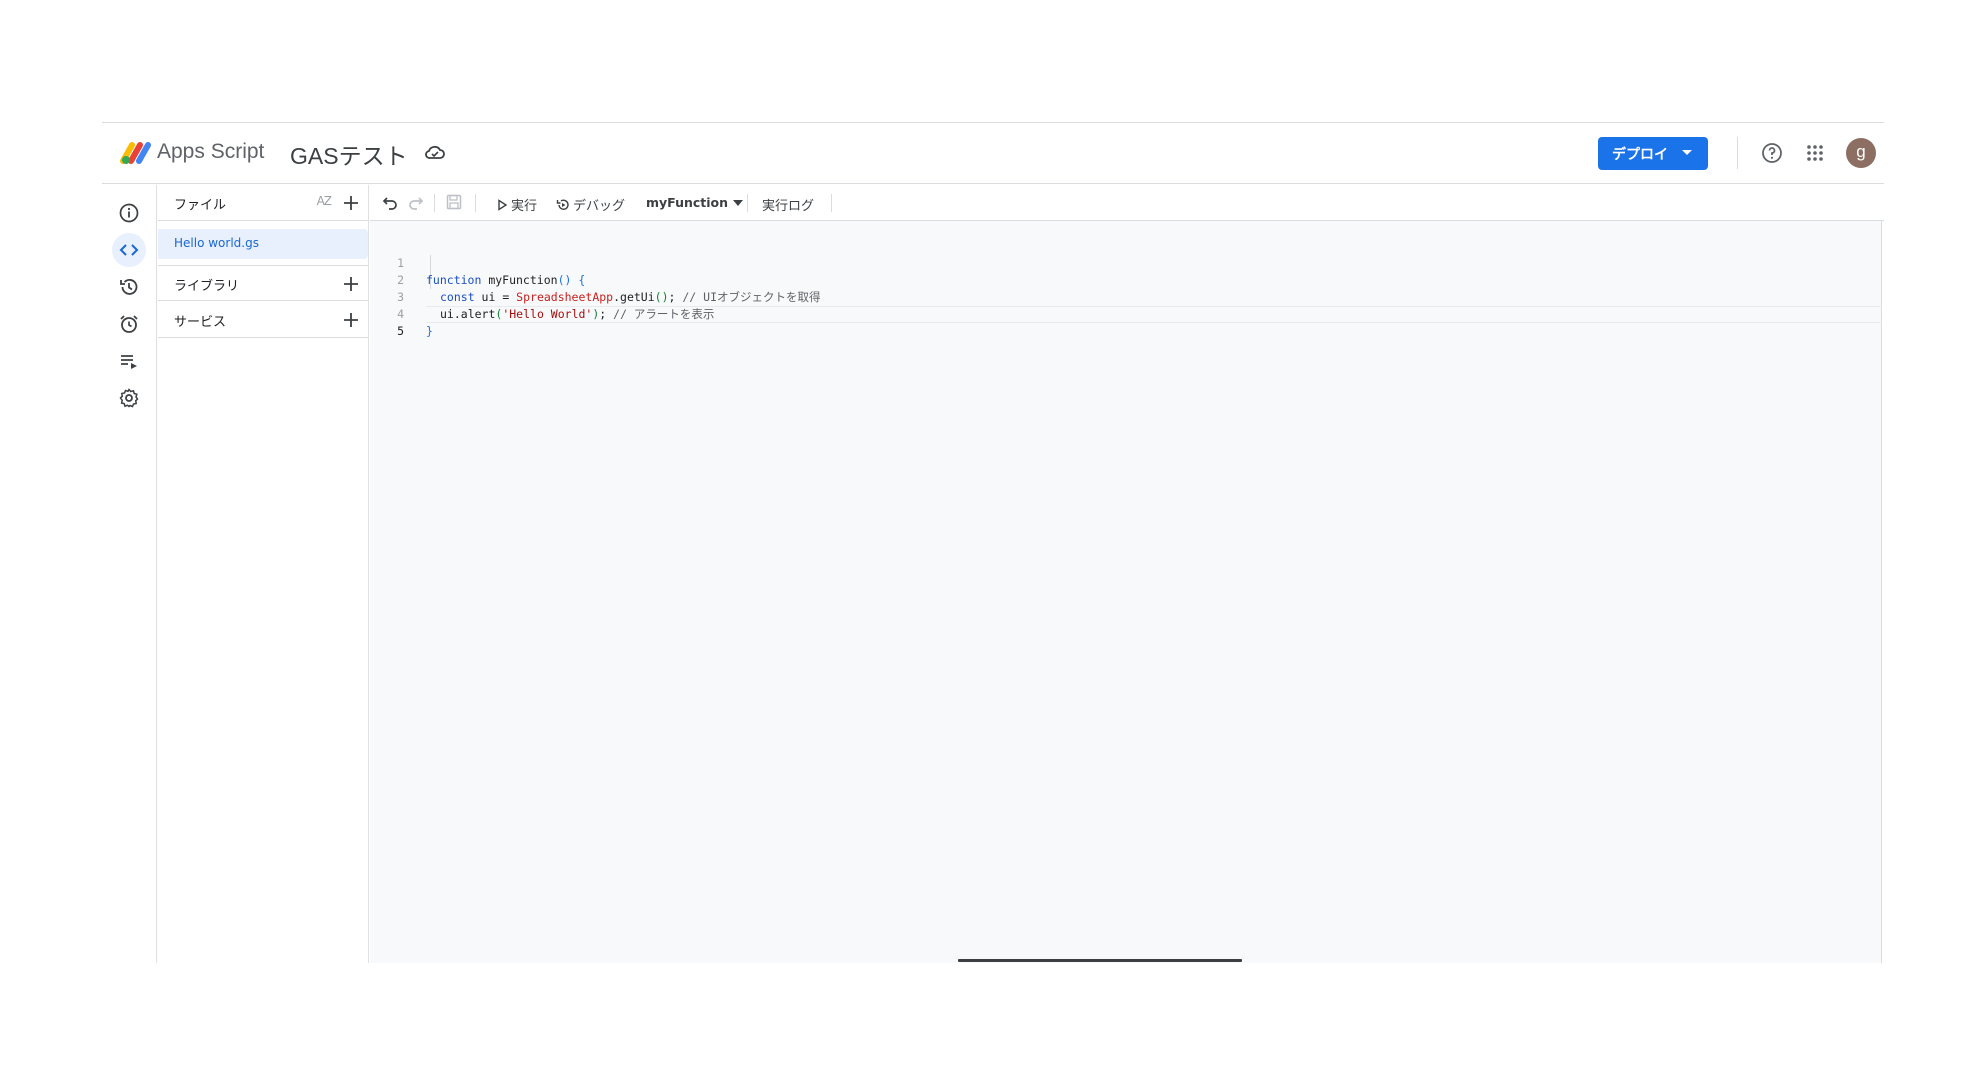 The height and width of the screenshot is (1080, 1980). Describe the element at coordinates (263, 320) in the screenshot. I see `services-row: サービス` at that location.